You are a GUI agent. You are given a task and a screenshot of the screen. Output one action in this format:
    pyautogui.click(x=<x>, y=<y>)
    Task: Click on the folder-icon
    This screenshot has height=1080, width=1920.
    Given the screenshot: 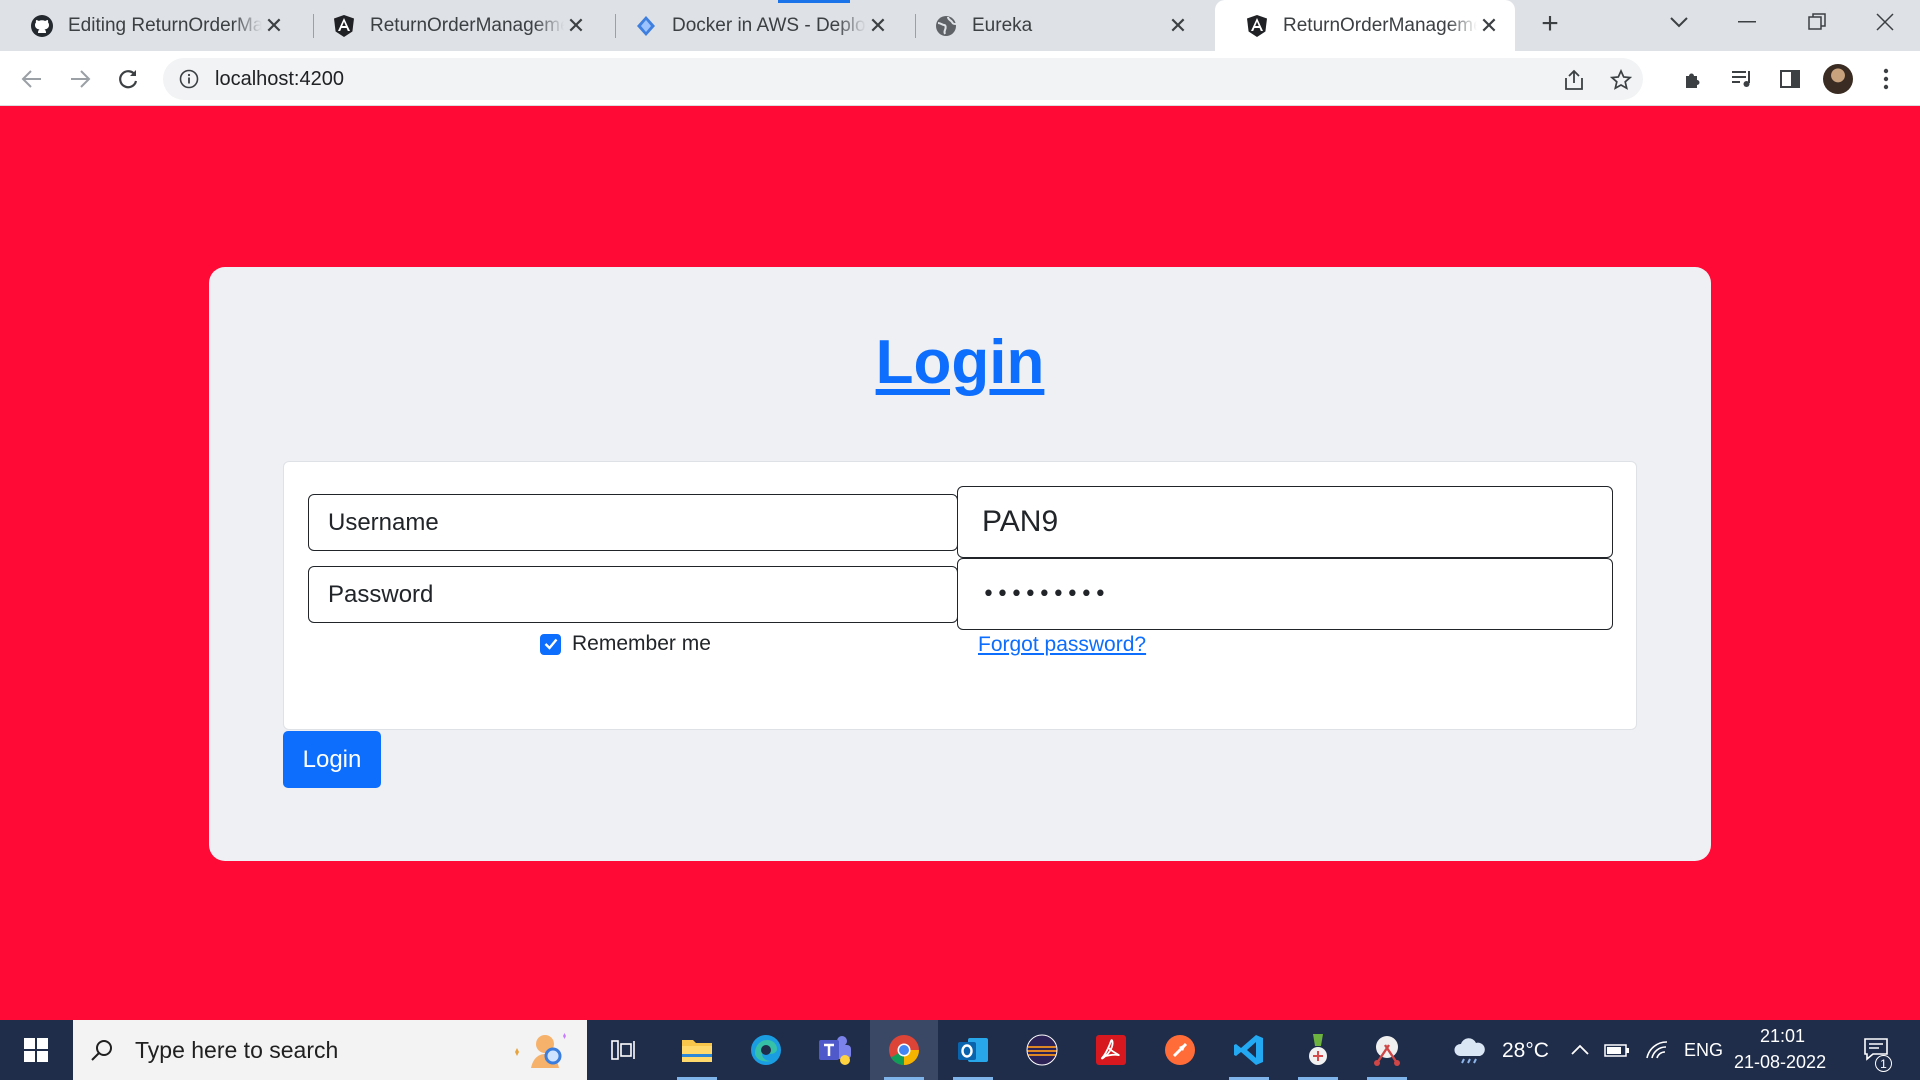 What is the action you would take?
    pyautogui.click(x=697, y=1051)
    